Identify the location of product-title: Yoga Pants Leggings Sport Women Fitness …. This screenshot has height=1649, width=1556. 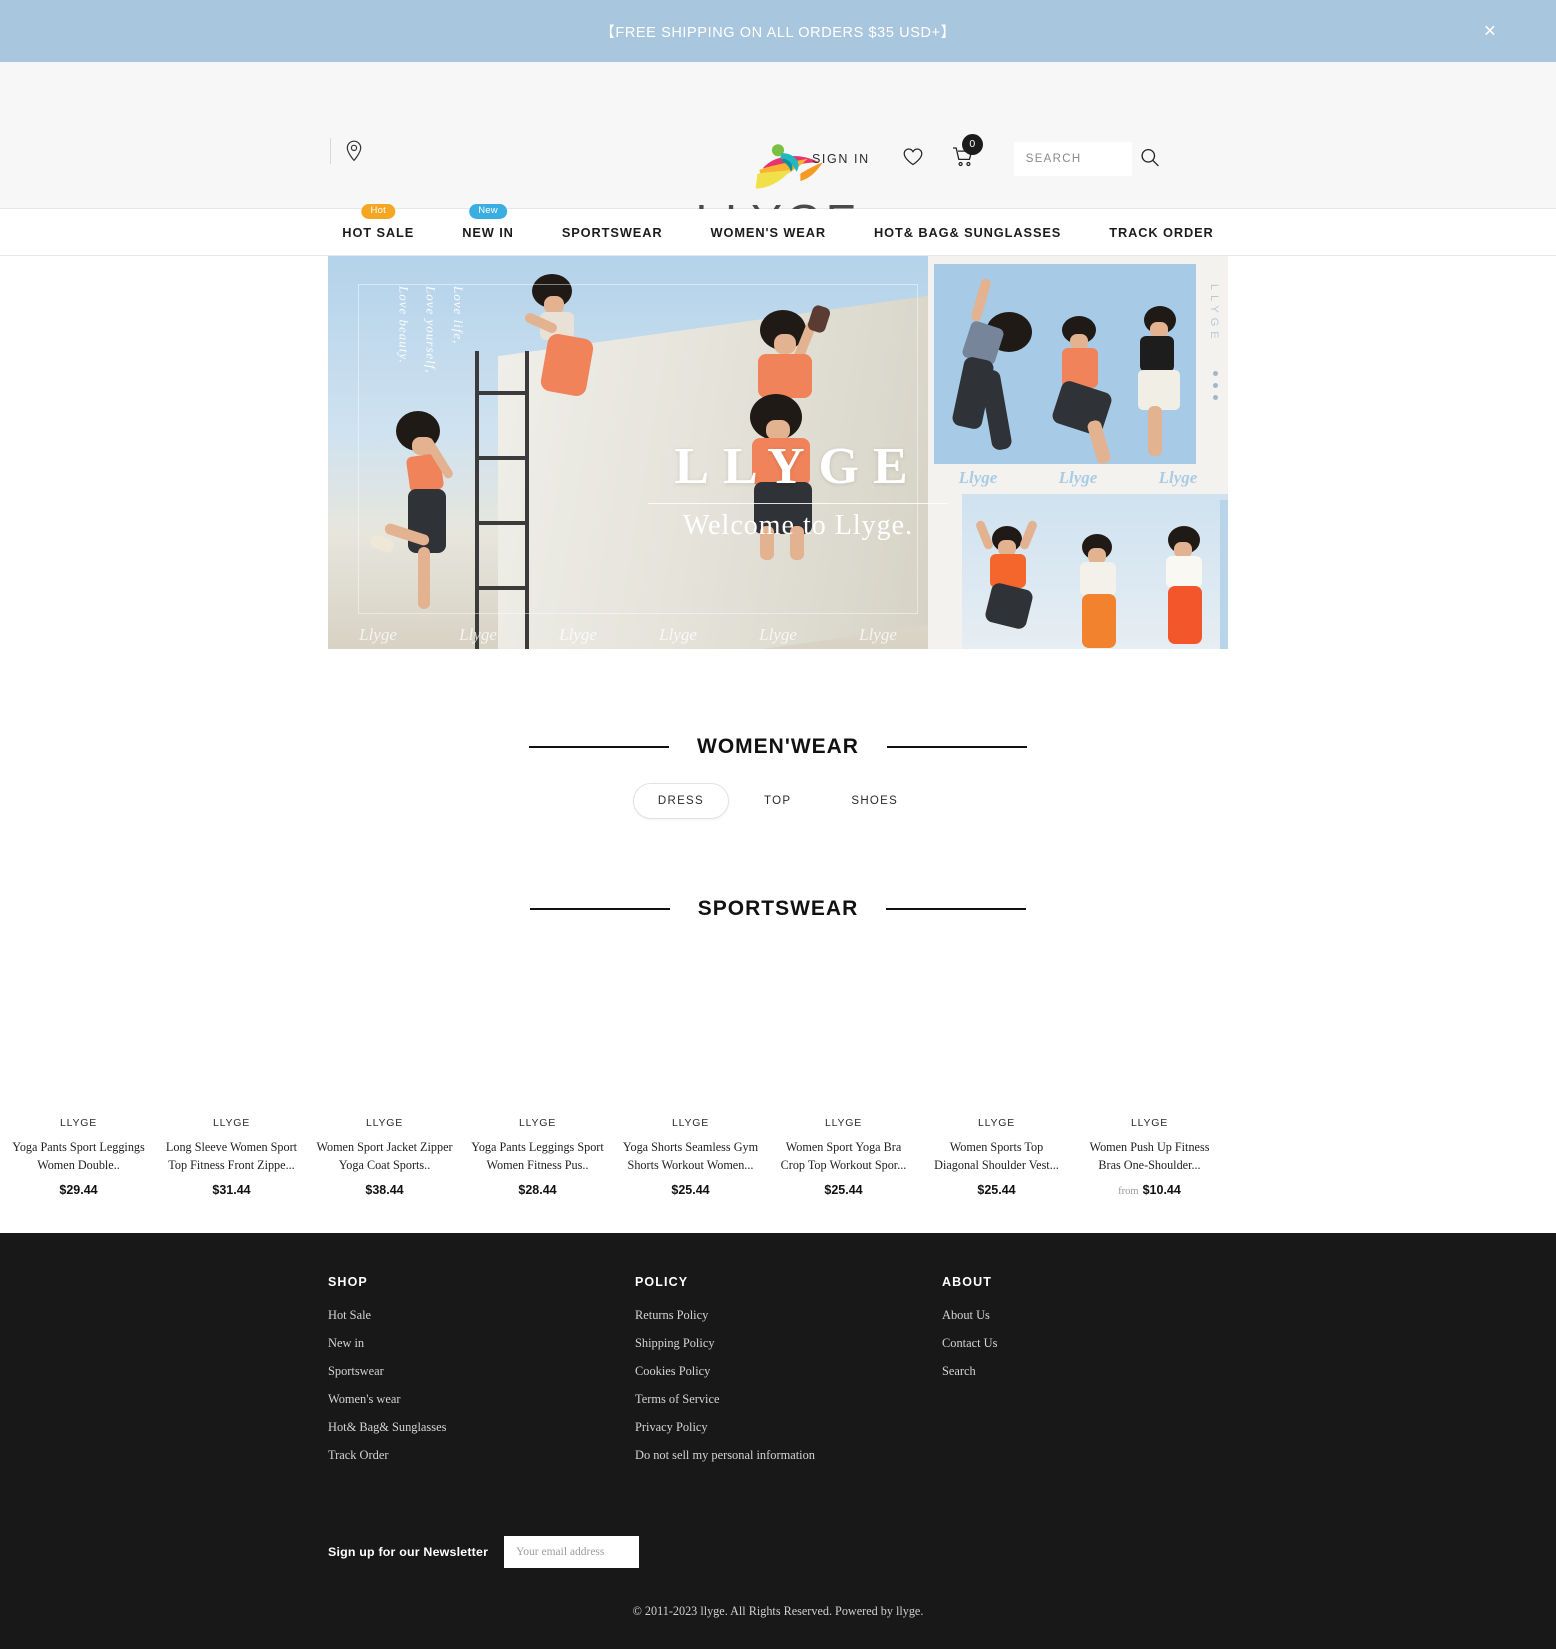
(537, 1157).